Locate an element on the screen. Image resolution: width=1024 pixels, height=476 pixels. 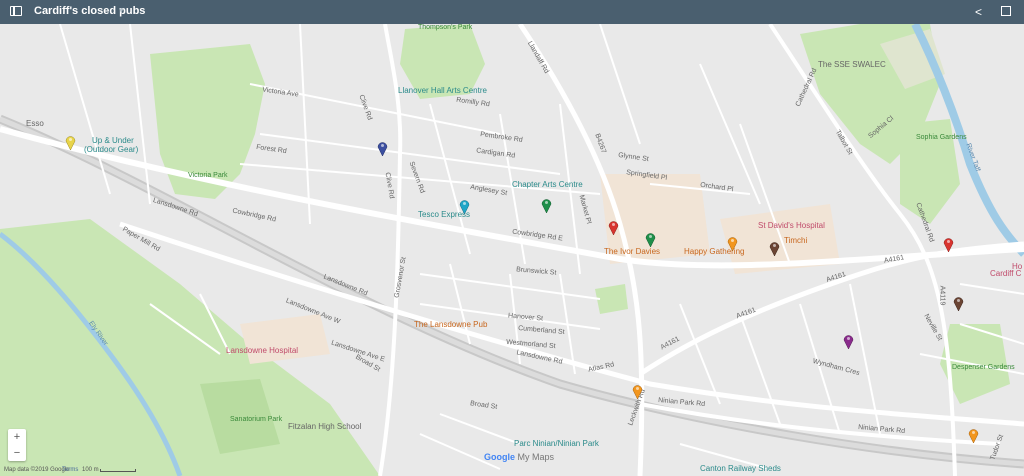
poi-label: (Outdoor Gear) is located at coordinates (111, 149).